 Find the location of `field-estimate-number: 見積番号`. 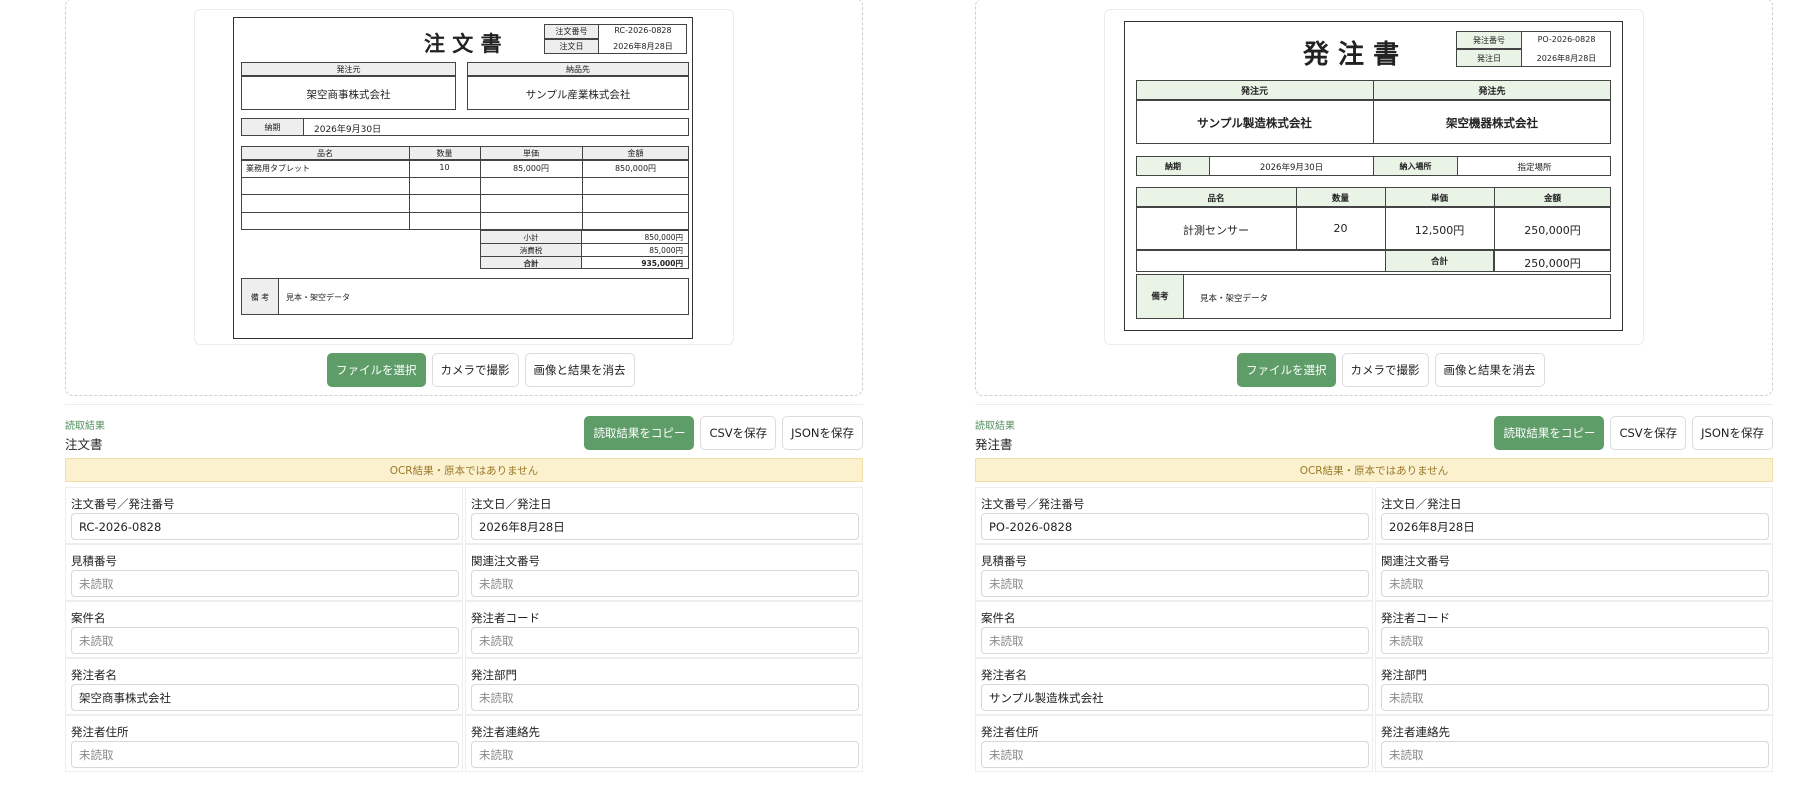

field-estimate-number: 見積番号 is located at coordinates (264, 572).